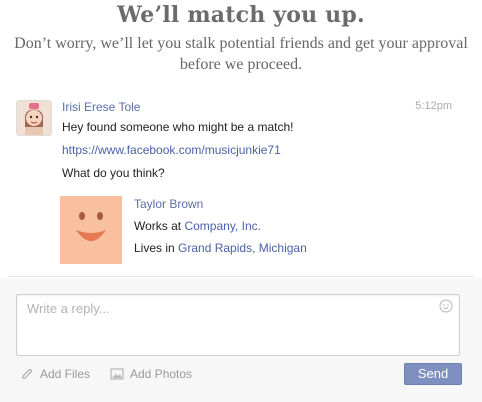  I want to click on face-icon, so click(91, 230).